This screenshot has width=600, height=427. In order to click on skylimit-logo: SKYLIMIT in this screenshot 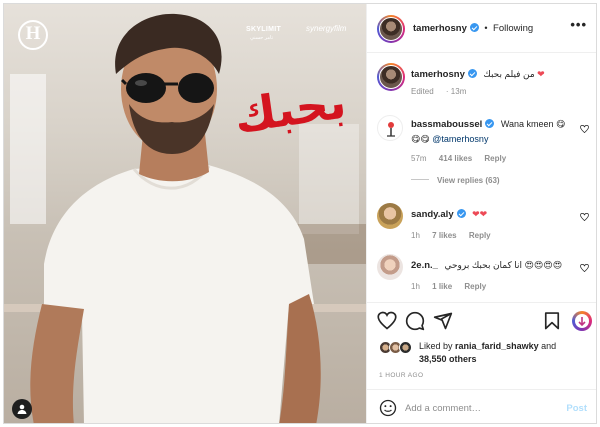, I will do `click(264, 29)`.